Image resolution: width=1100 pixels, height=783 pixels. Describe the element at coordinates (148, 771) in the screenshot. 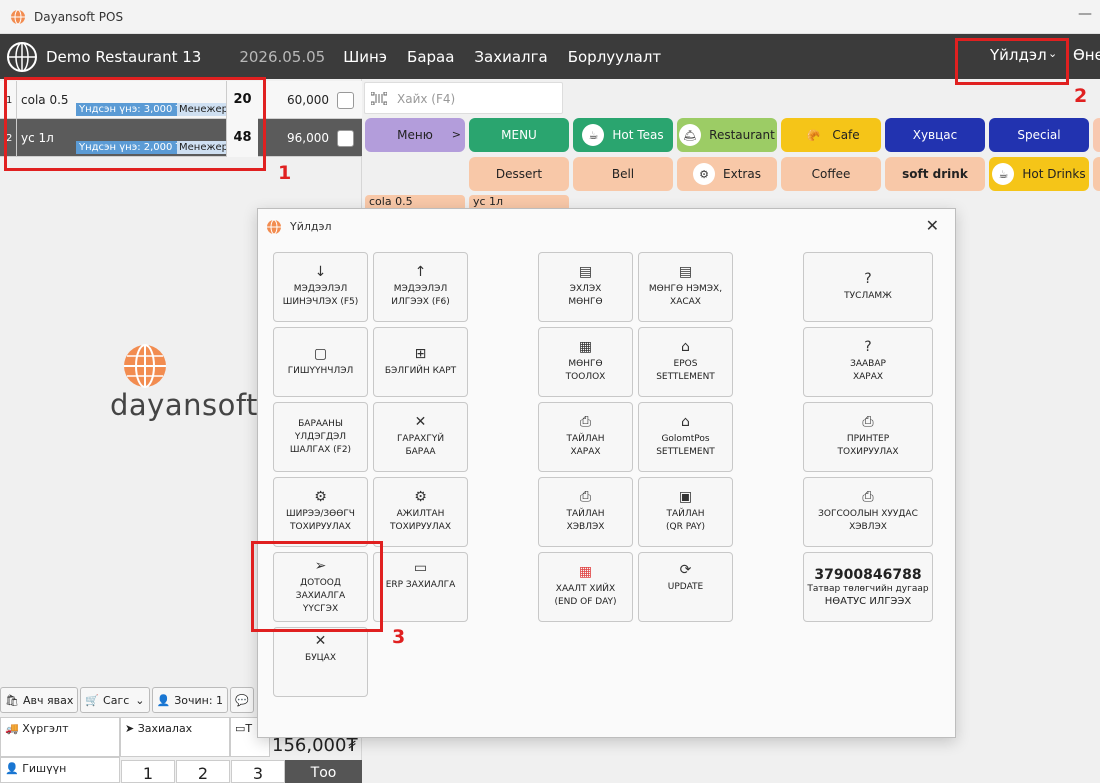

I see `numpad-key: 1` at that location.